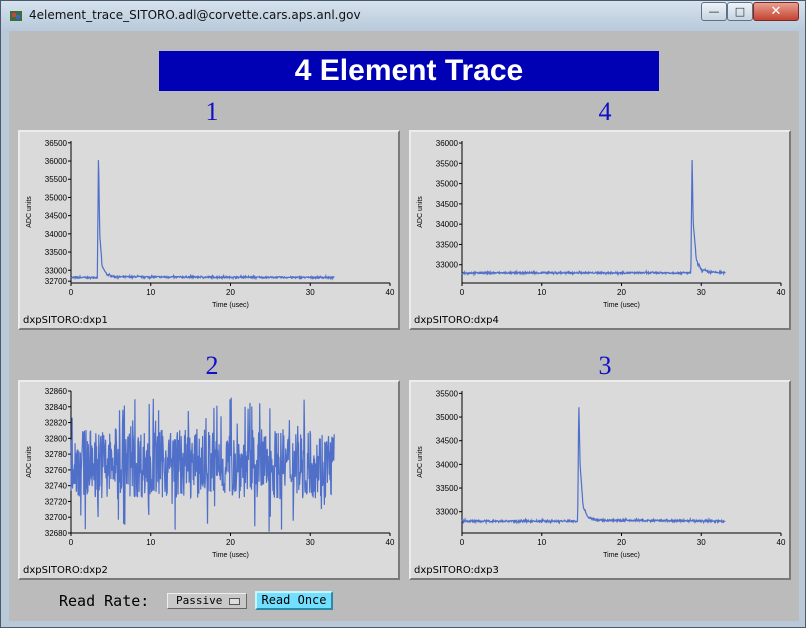 The image size is (806, 628). I want to click on element-label-1: 1, so click(212, 111).